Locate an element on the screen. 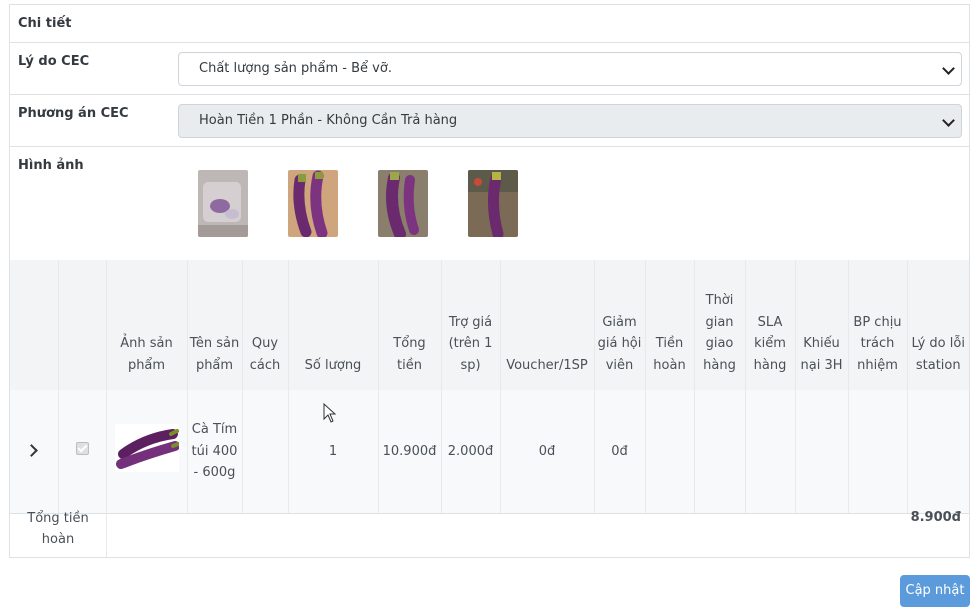  images-label: Hình ảnh is located at coordinates (51, 165).